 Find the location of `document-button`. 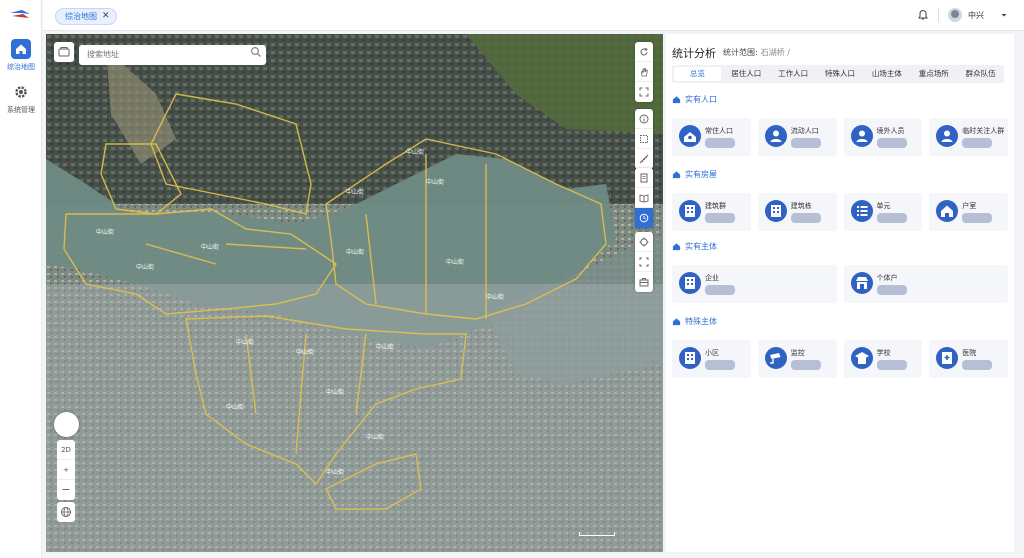

document-button is located at coordinates (644, 178).